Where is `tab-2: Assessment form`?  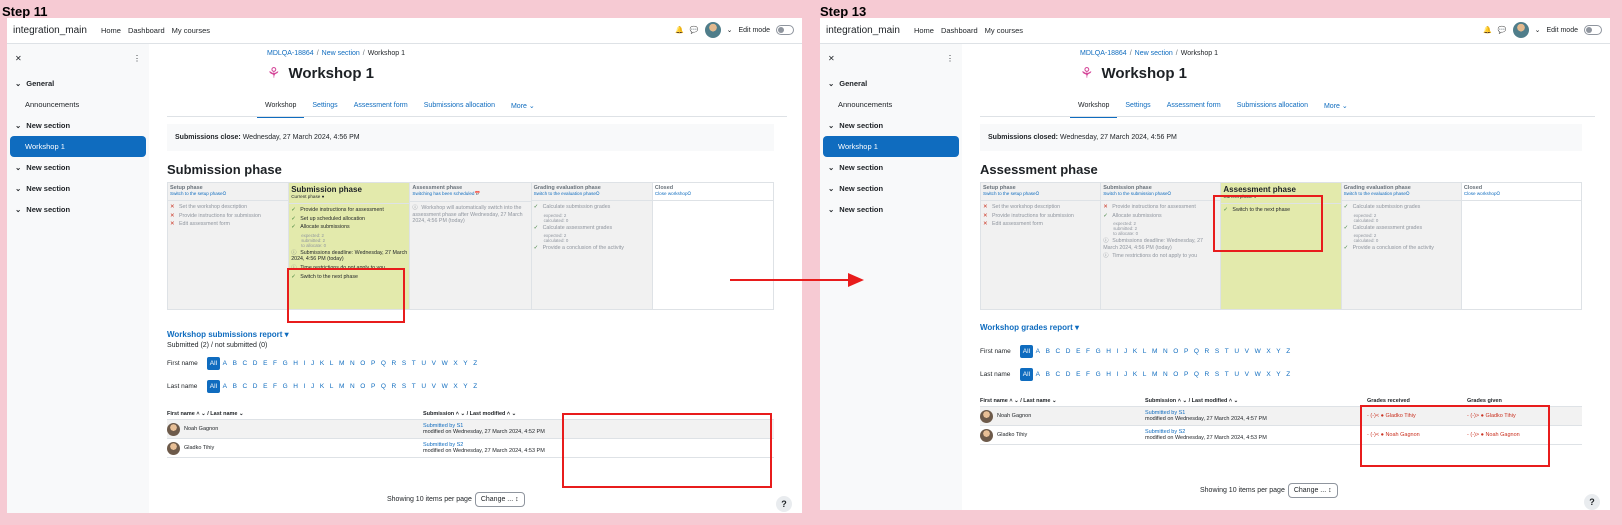 tab-2: Assessment form is located at coordinates (381, 107).